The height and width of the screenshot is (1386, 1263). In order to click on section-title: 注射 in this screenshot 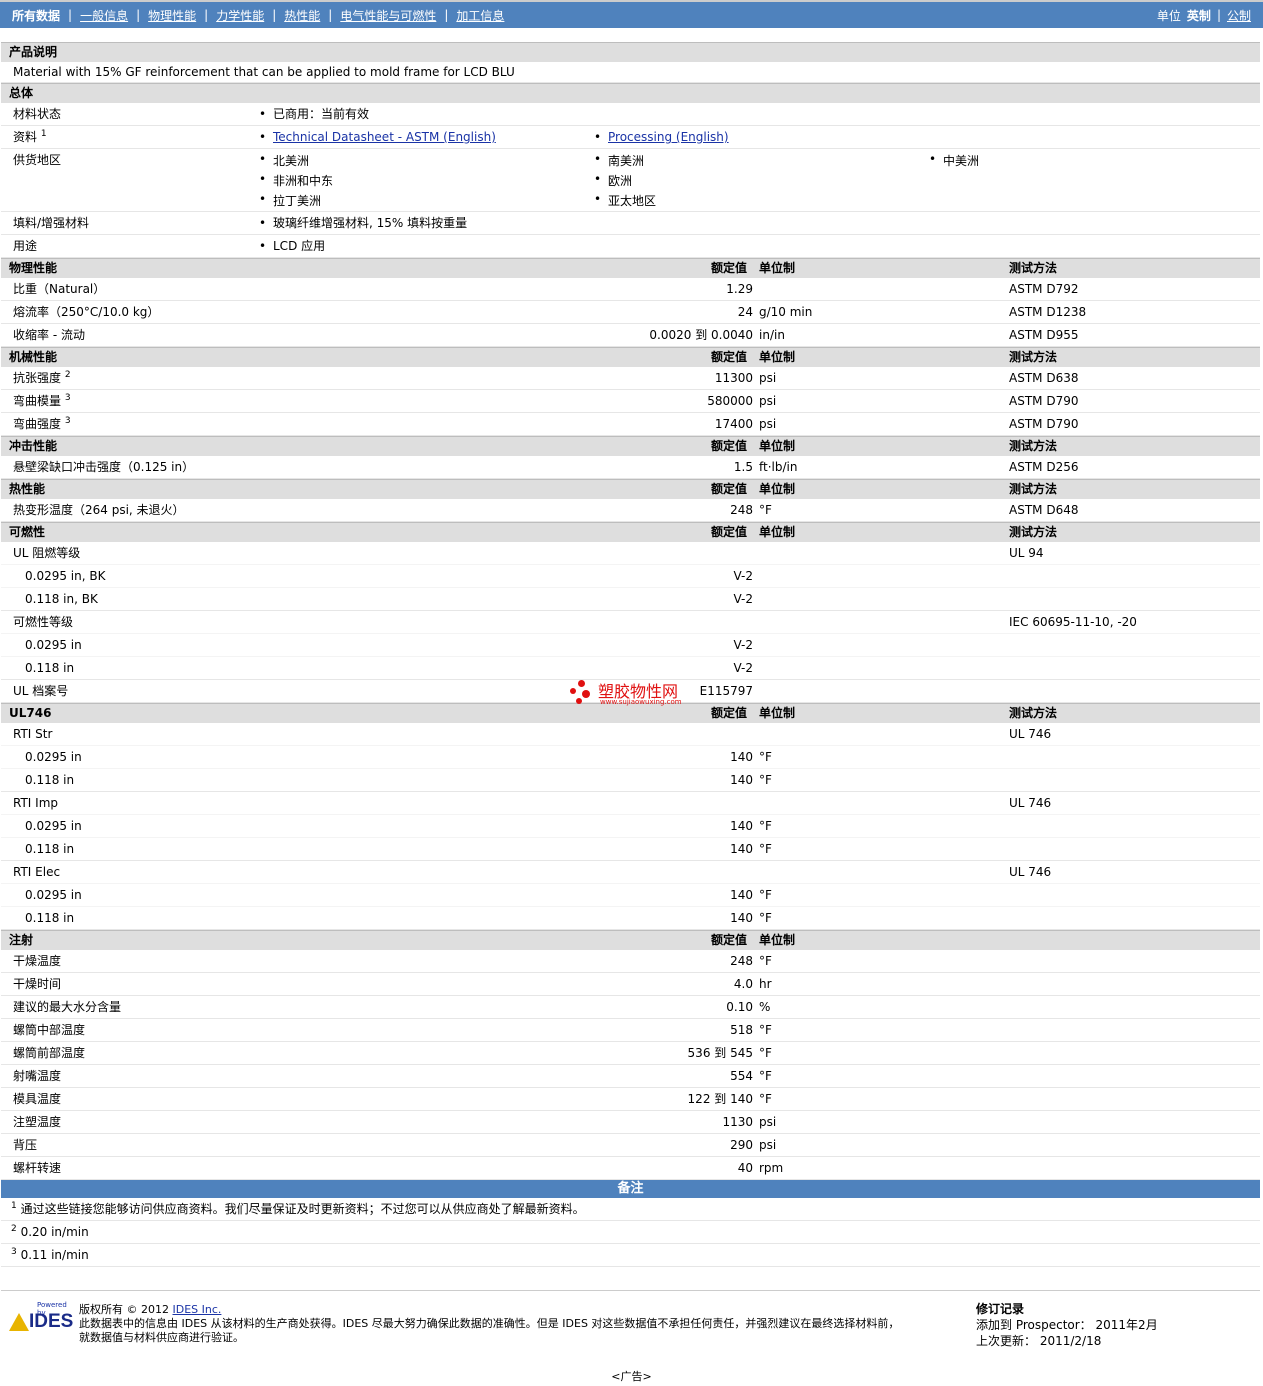, I will do `click(21, 940)`.